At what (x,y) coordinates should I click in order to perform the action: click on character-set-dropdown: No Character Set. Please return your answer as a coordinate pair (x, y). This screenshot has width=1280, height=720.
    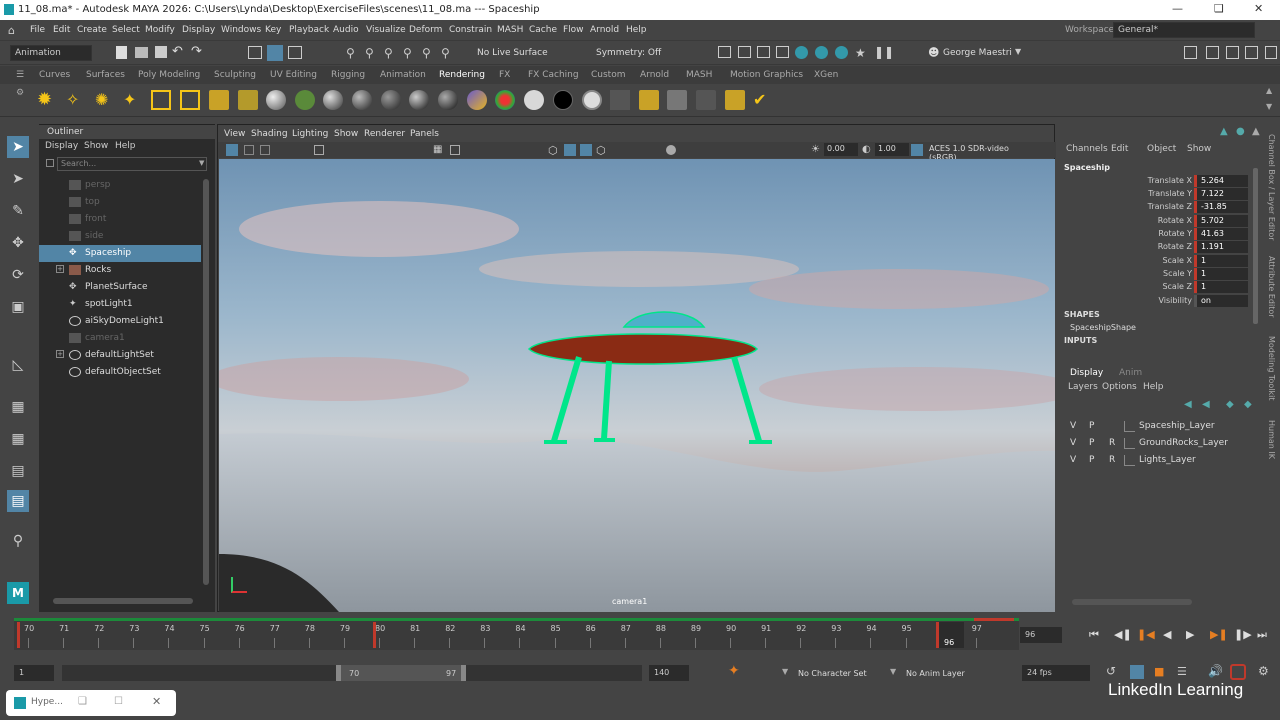
    Looking at the image, I should click on (832, 673).